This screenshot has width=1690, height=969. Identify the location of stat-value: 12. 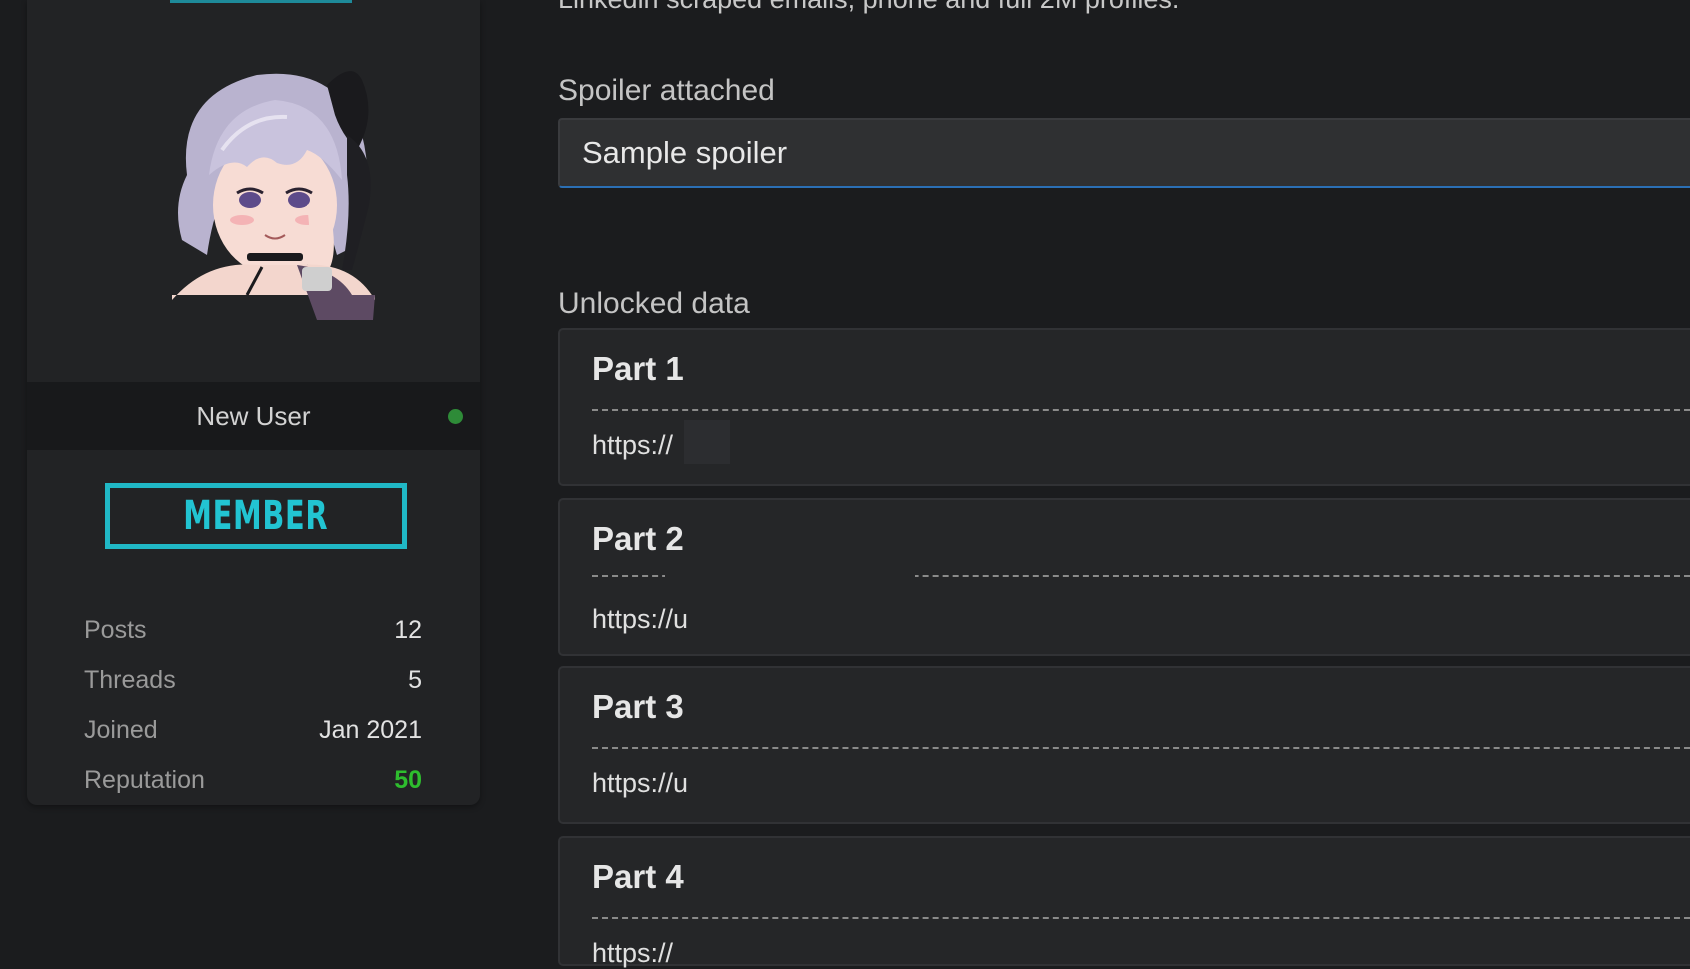
(408, 629).